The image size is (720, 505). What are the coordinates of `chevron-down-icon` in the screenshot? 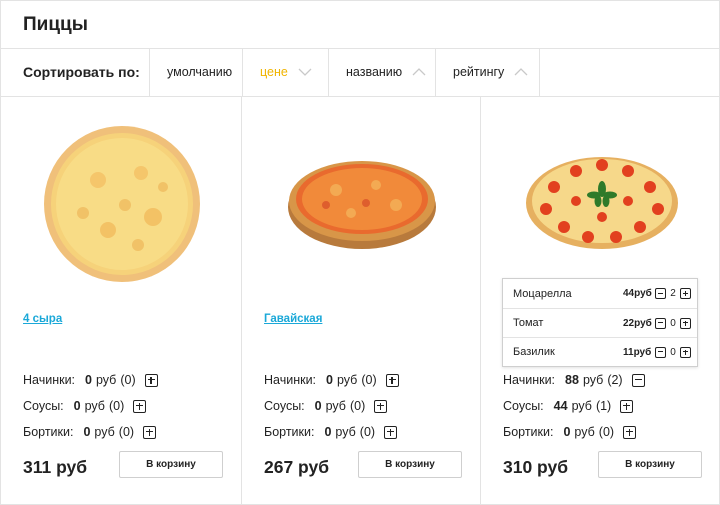 It's located at (305, 72).